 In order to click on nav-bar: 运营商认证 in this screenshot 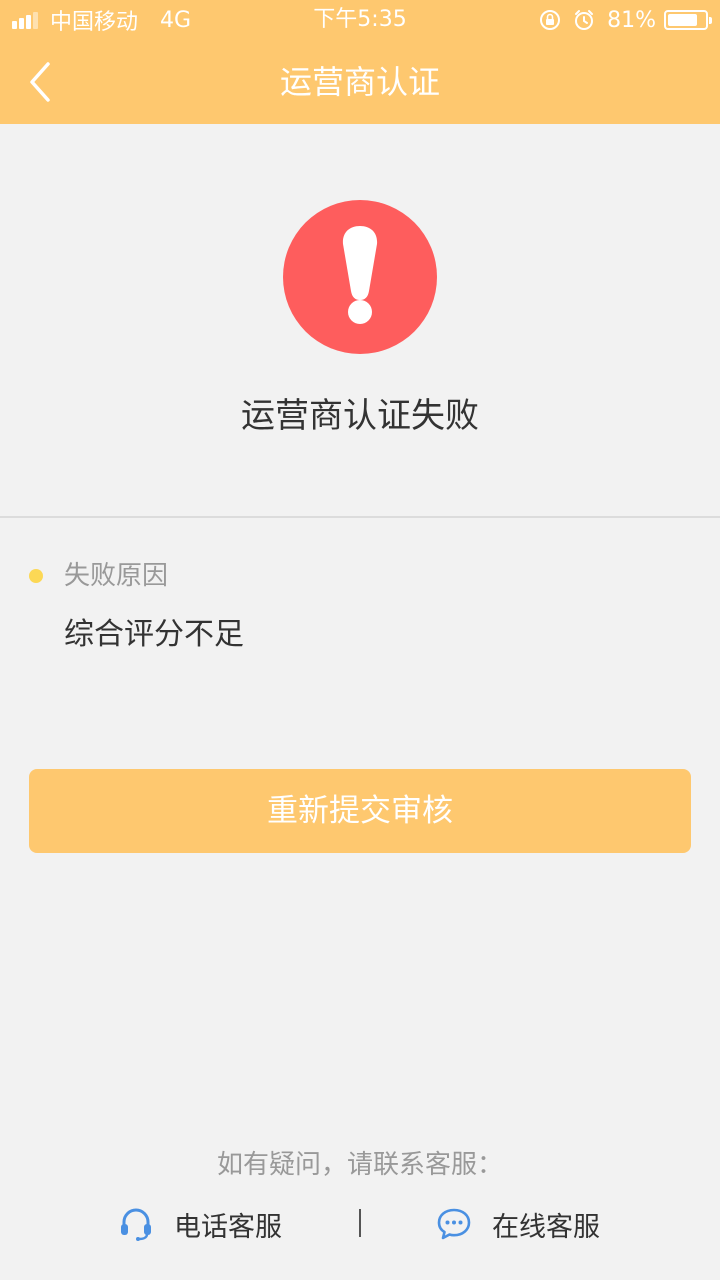, I will do `click(360, 82)`.